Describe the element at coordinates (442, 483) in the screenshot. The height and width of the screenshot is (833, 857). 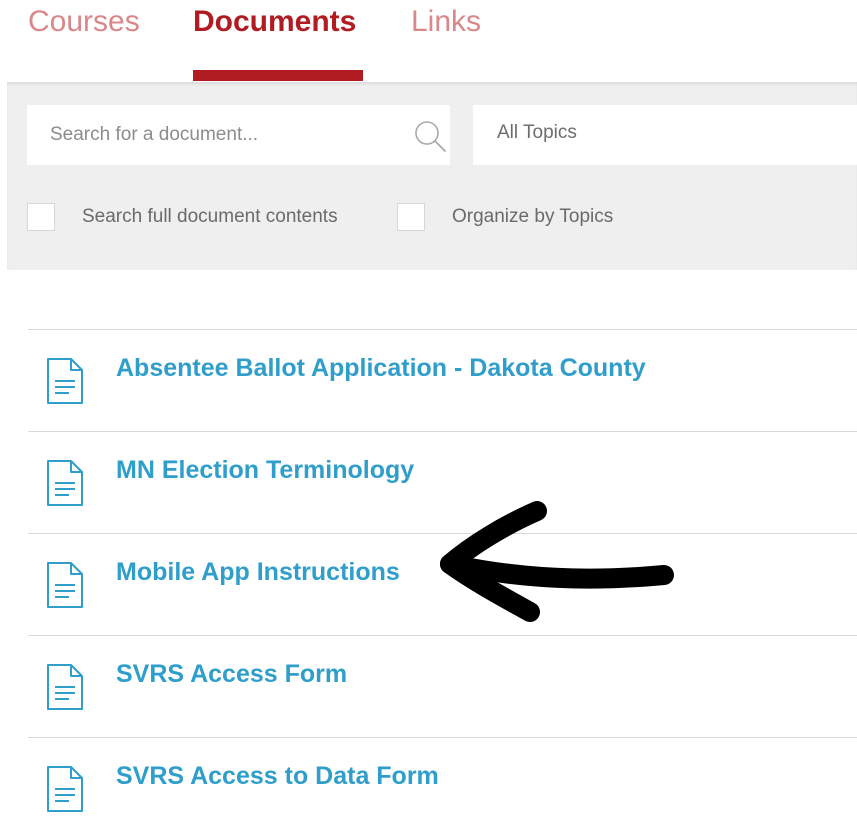
I see `list-item: MN Election Terminology` at that location.